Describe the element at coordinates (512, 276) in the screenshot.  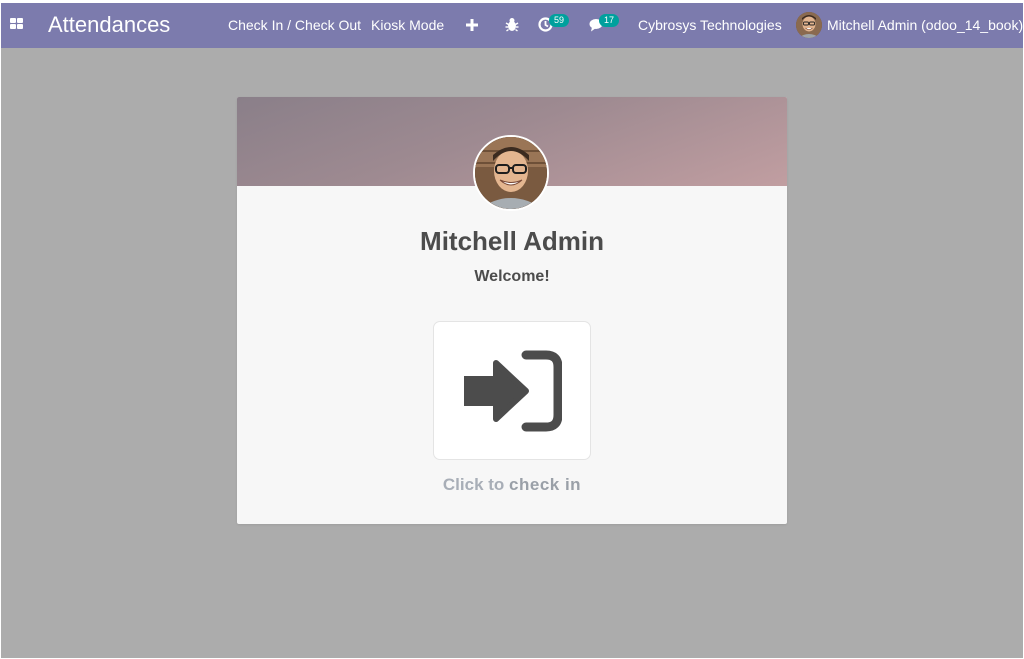
I see `welcome-message: Welcome!` at that location.